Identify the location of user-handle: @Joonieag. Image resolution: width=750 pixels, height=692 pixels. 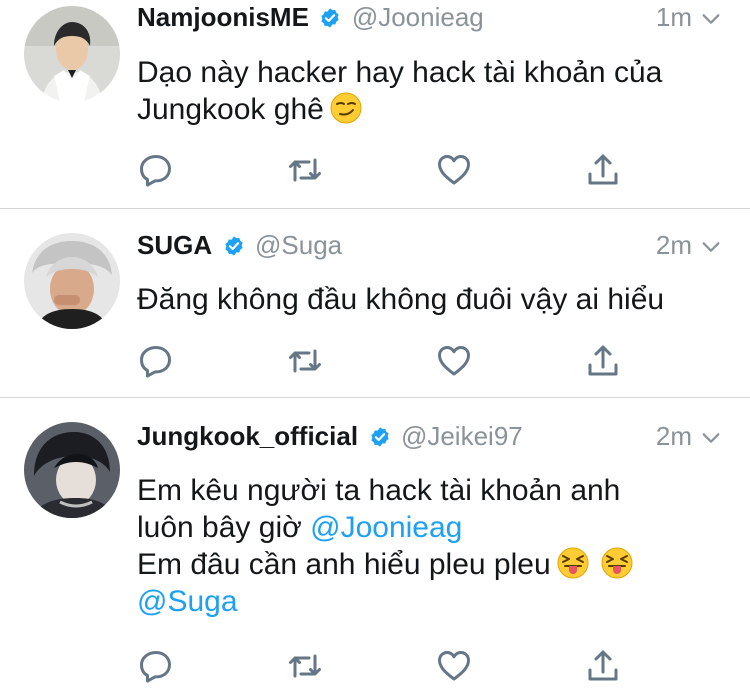
(418, 17).